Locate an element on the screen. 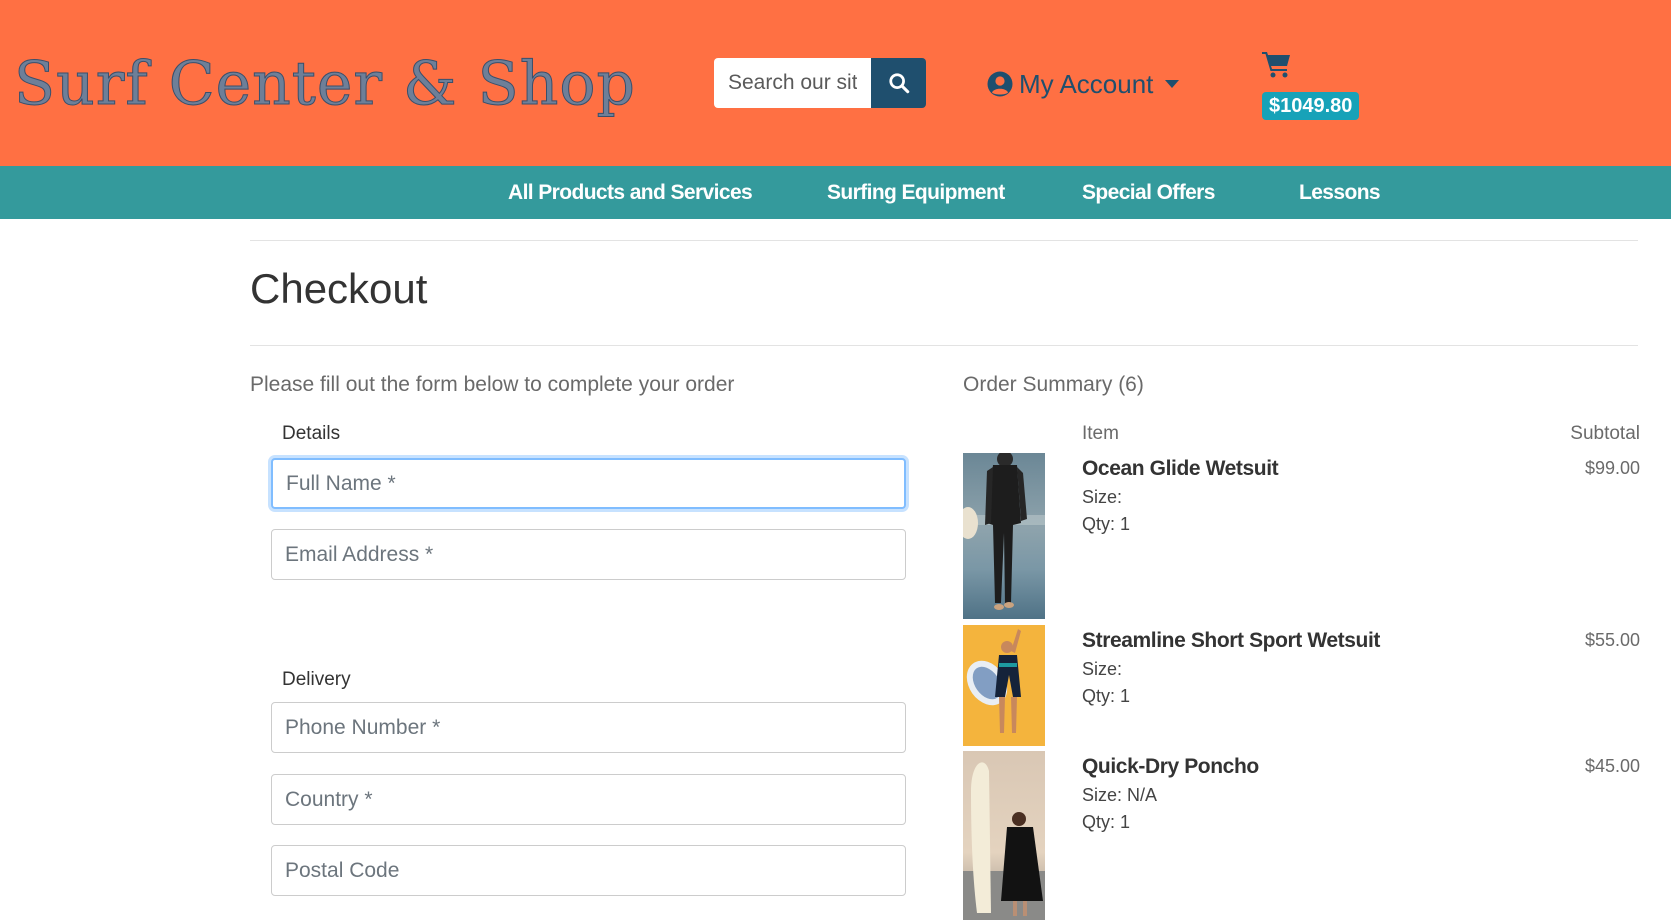 The width and height of the screenshot is (1671, 920). cart-item-name: Streamline Short Sport Wetsuit is located at coordinates (1231, 641).